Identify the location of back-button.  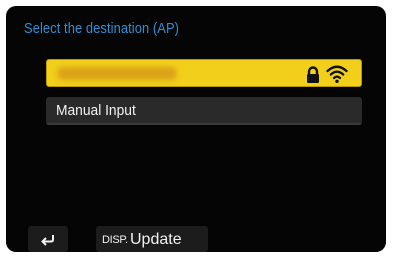
(48, 239).